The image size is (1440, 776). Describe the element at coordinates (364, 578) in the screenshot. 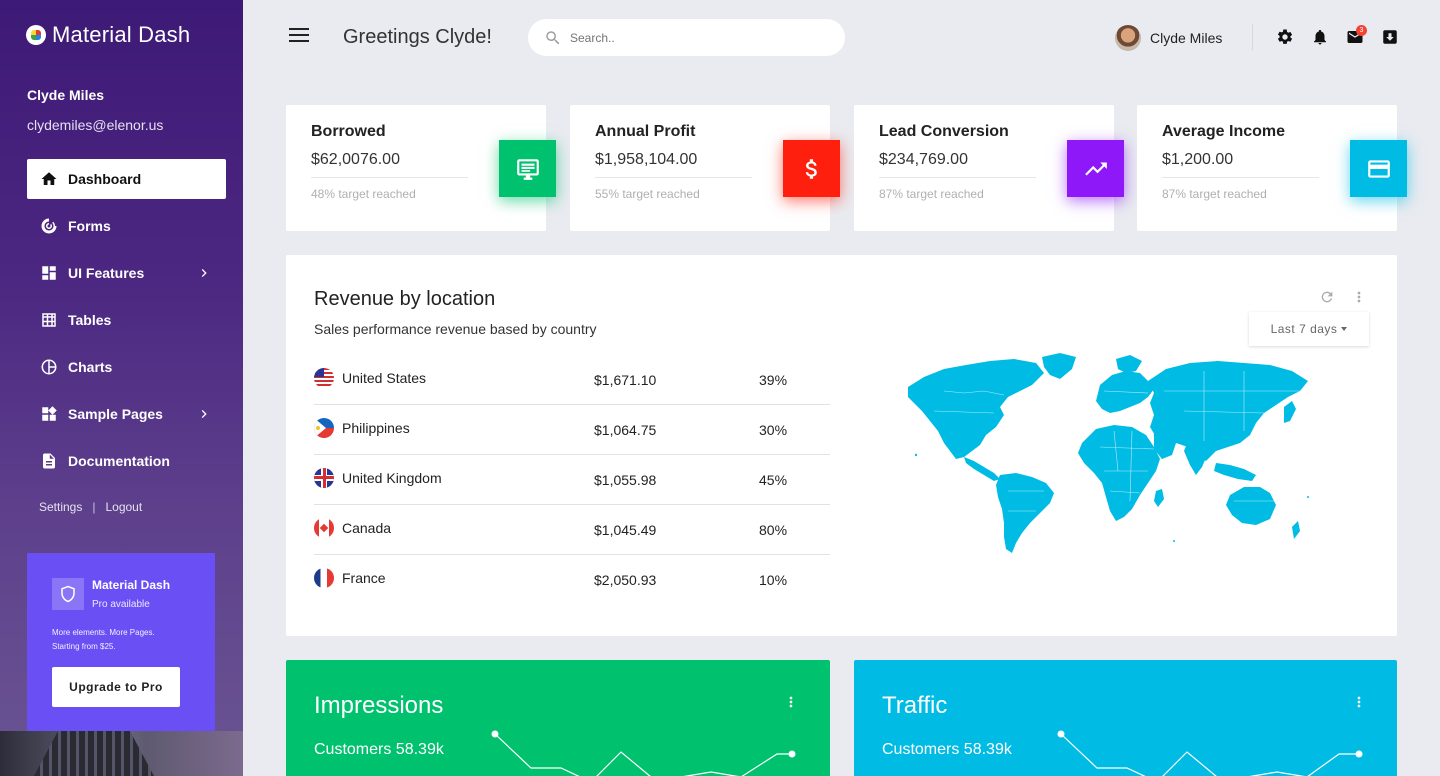

I see `country-name: France` at that location.